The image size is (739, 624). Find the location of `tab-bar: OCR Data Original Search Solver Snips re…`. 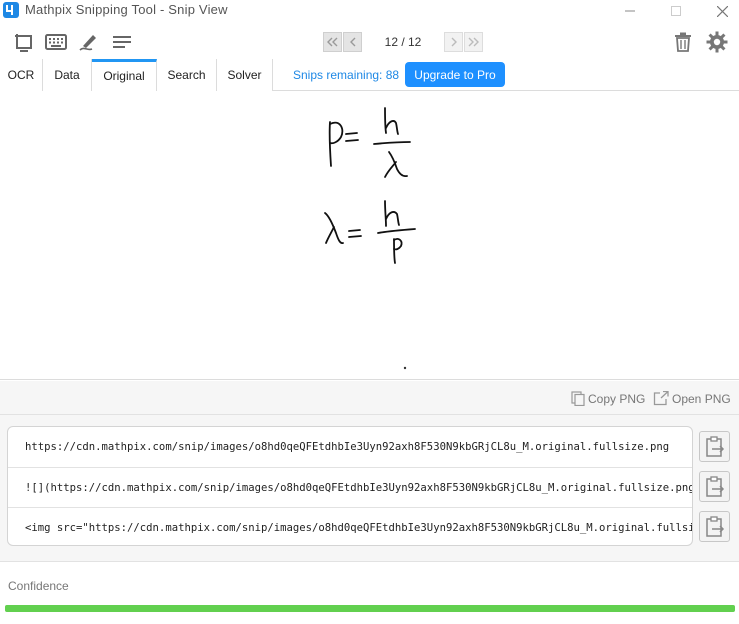

tab-bar: OCR Data Original Search Solver Snips re… is located at coordinates (369, 75).